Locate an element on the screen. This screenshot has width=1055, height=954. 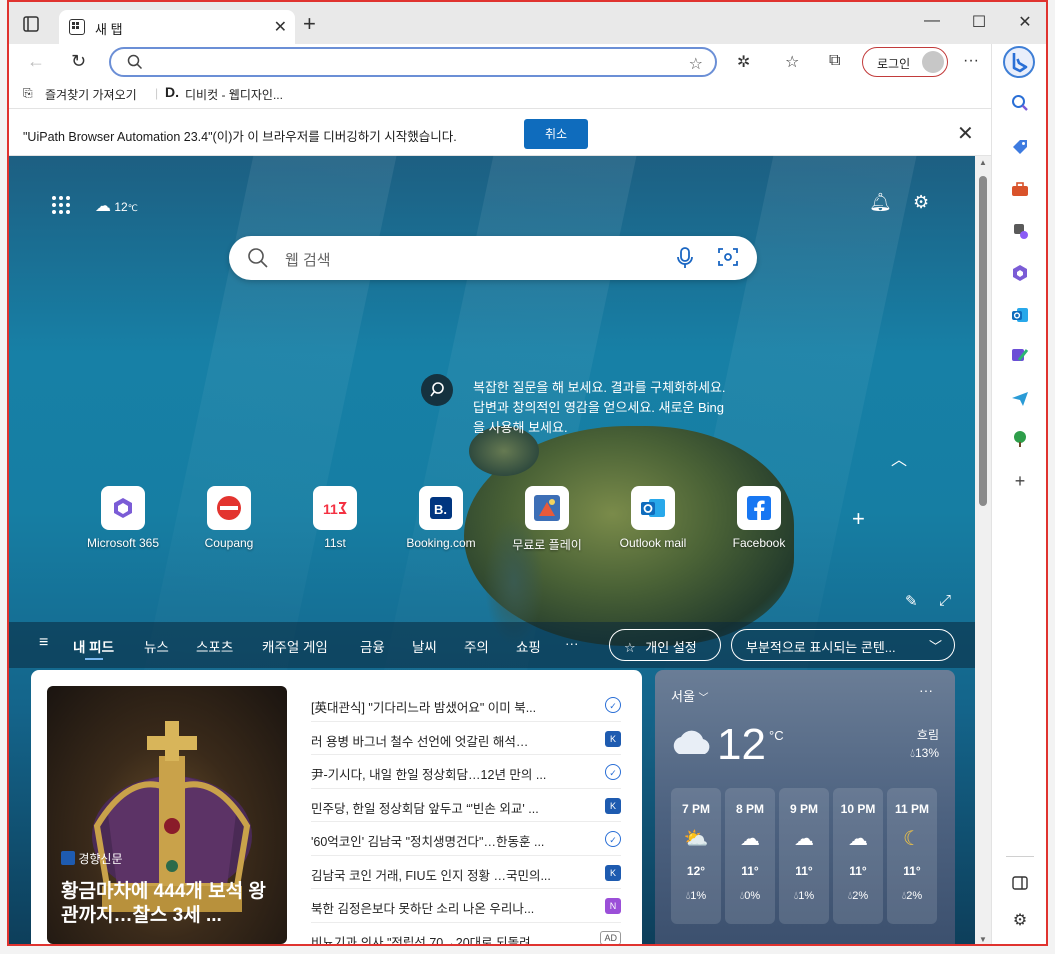
extensions-icon: ✲ is located at coordinates (743, 62).